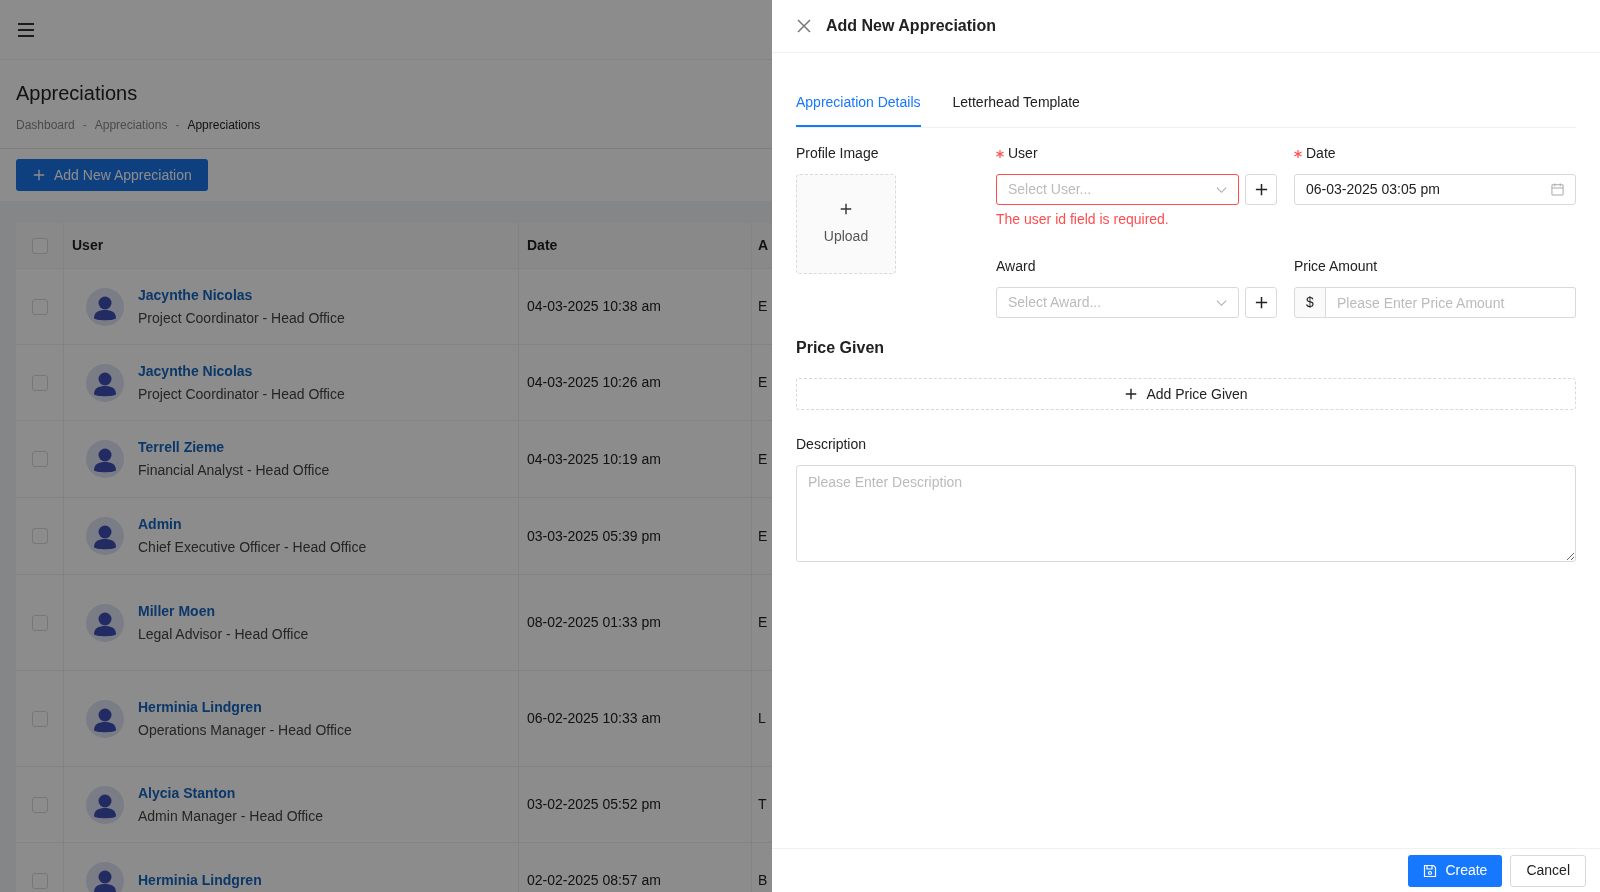 This screenshot has width=1600, height=892. I want to click on add-price-given-button: Add Price Given, so click(1186, 394).